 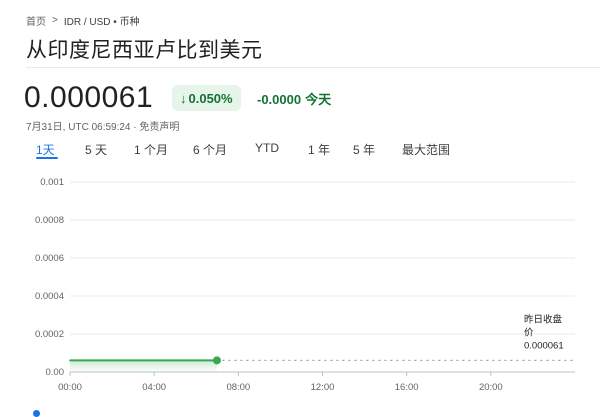 I want to click on active-tab-indicator, so click(x=47, y=158).